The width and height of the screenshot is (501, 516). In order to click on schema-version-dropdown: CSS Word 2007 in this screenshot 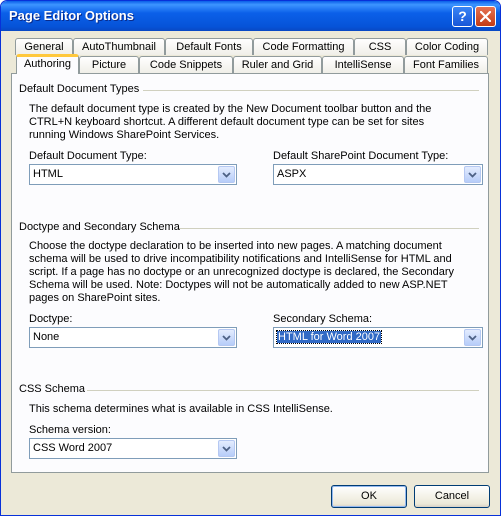, I will do `click(133, 448)`.